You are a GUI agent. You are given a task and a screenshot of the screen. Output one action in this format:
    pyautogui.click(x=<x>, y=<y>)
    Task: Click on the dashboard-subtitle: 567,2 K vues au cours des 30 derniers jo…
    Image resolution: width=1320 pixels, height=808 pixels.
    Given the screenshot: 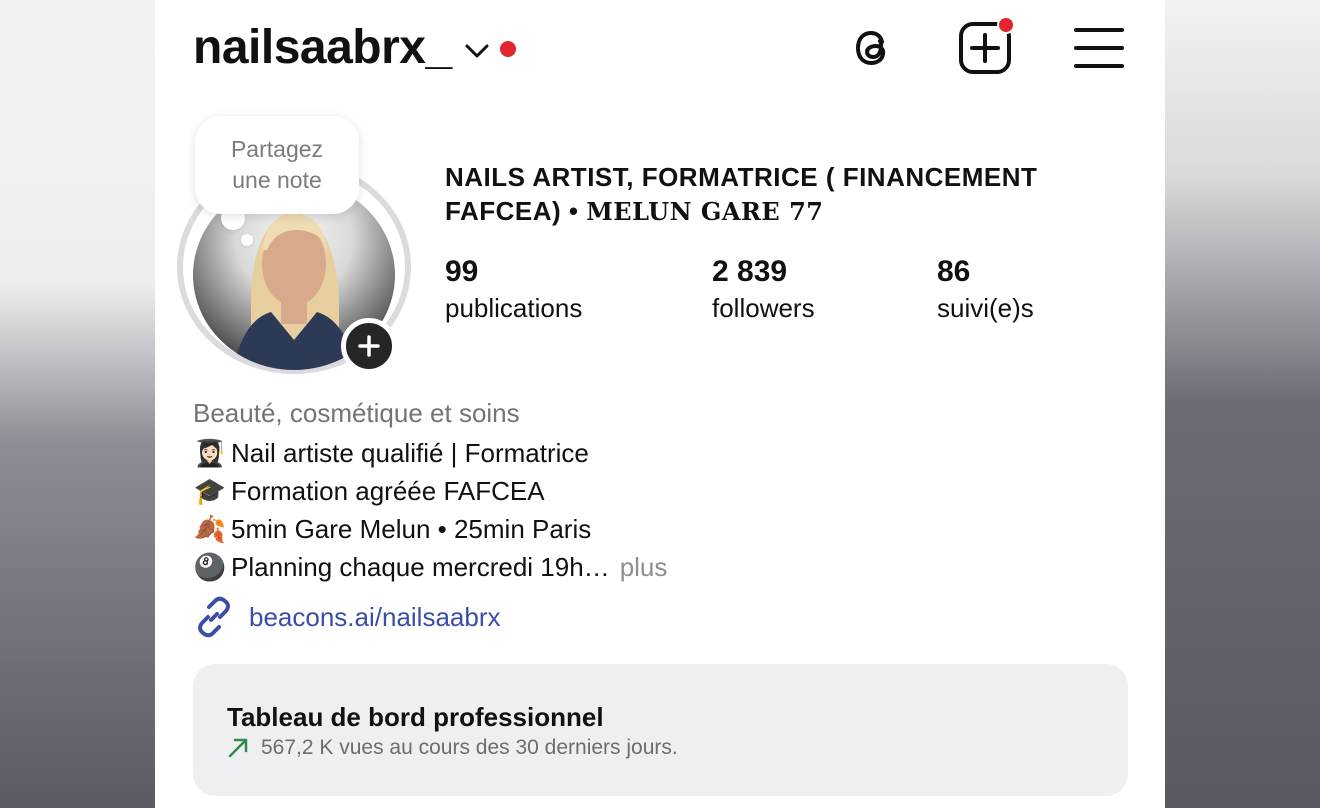 What is the action you would take?
    pyautogui.click(x=469, y=747)
    